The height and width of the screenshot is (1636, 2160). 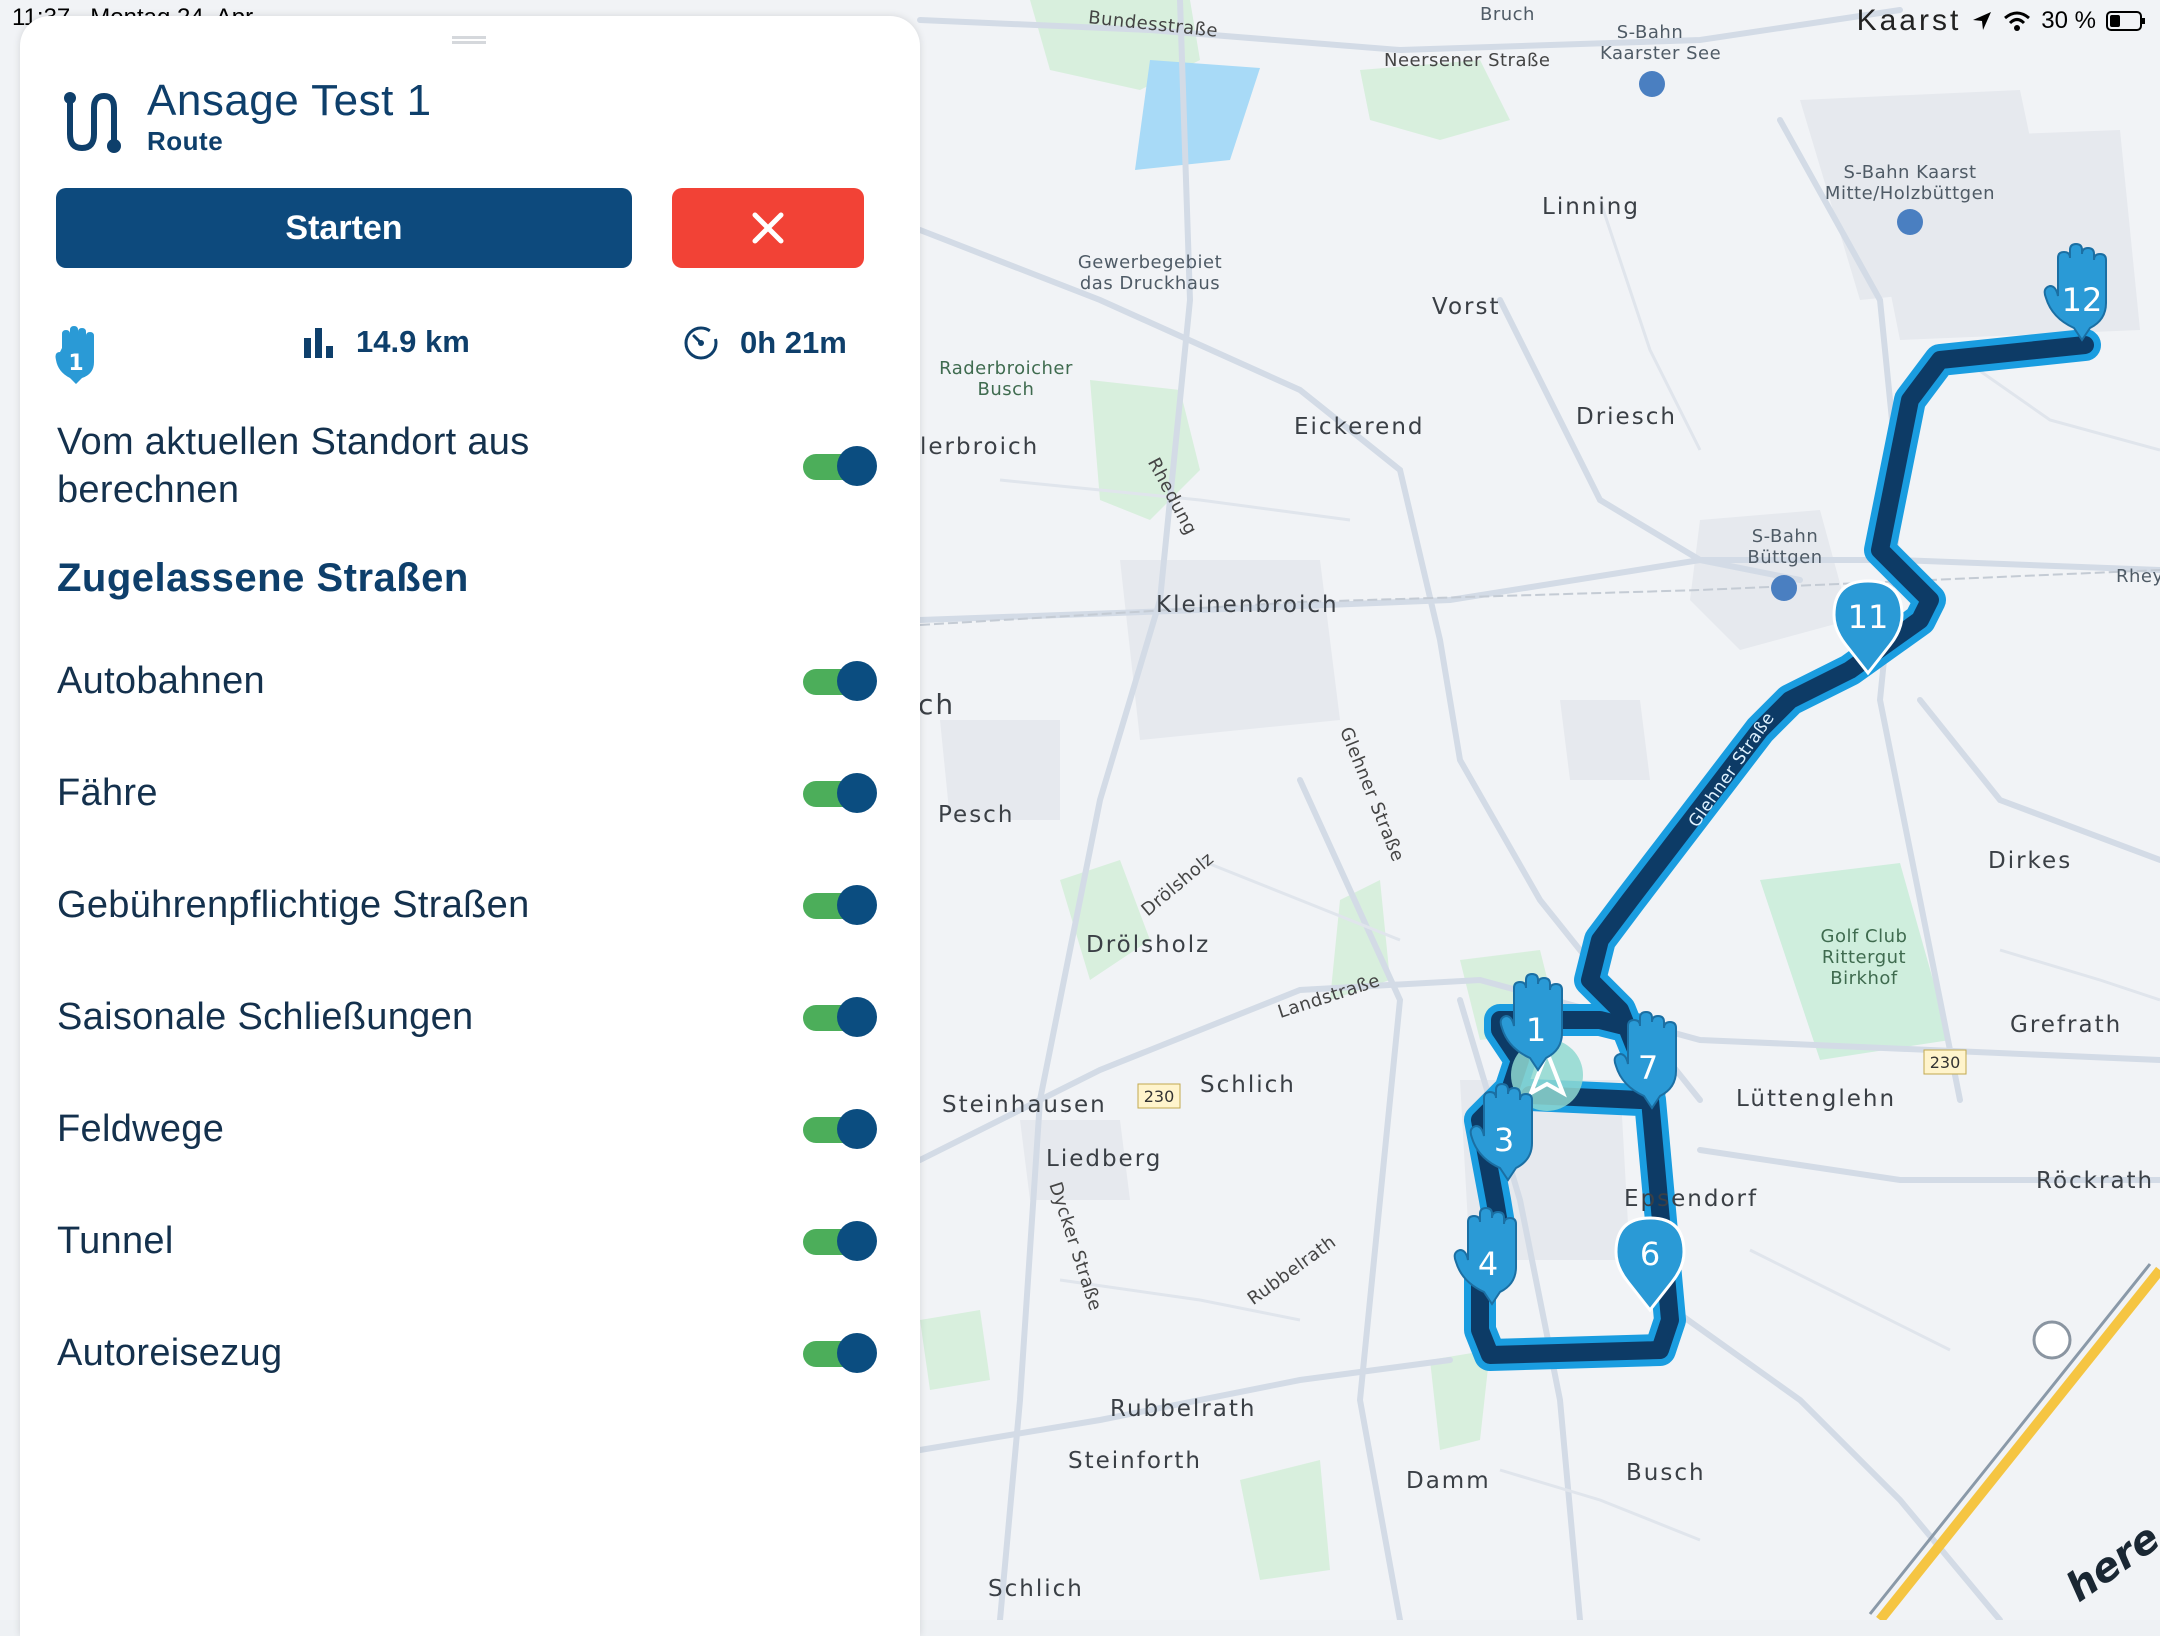 I want to click on timer-icon, so click(x=701, y=343).